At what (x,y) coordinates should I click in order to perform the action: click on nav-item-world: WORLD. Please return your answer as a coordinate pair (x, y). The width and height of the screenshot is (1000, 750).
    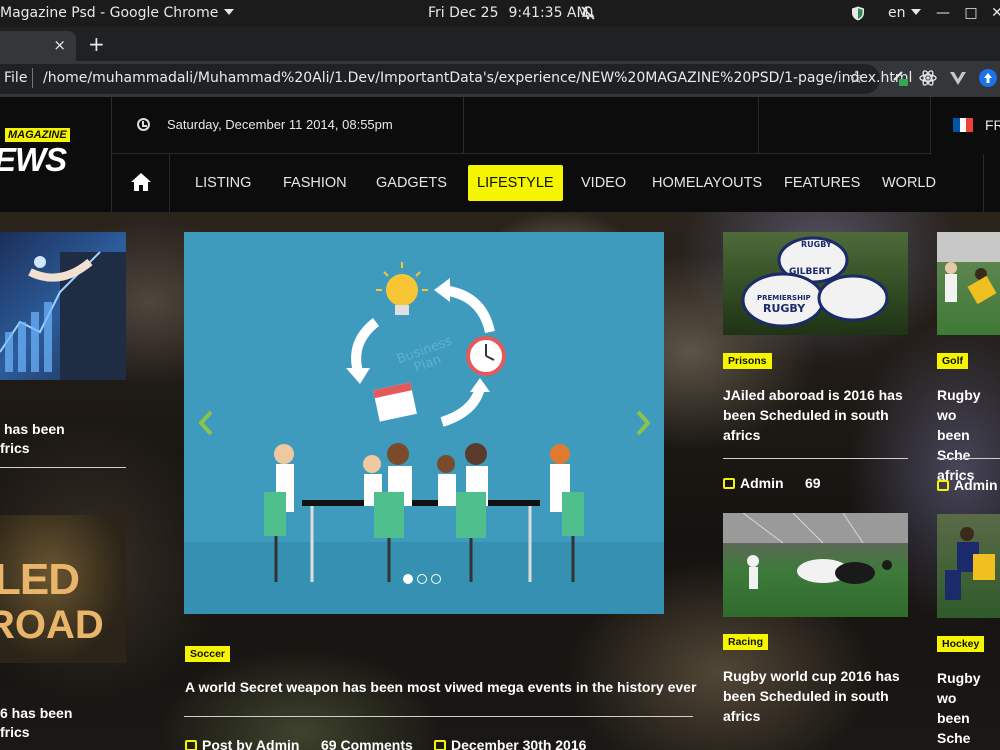
    Looking at the image, I should click on (909, 183).